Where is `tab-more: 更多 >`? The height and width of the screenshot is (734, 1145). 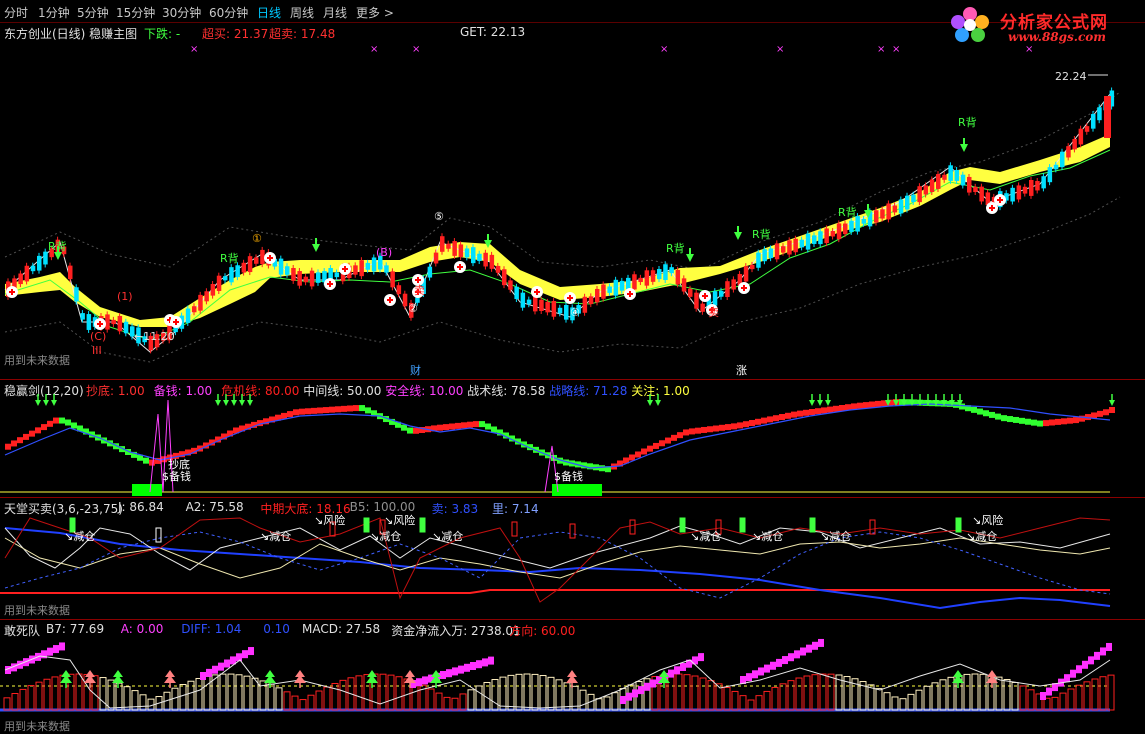
tab-more: 更多 > is located at coordinates (375, 12).